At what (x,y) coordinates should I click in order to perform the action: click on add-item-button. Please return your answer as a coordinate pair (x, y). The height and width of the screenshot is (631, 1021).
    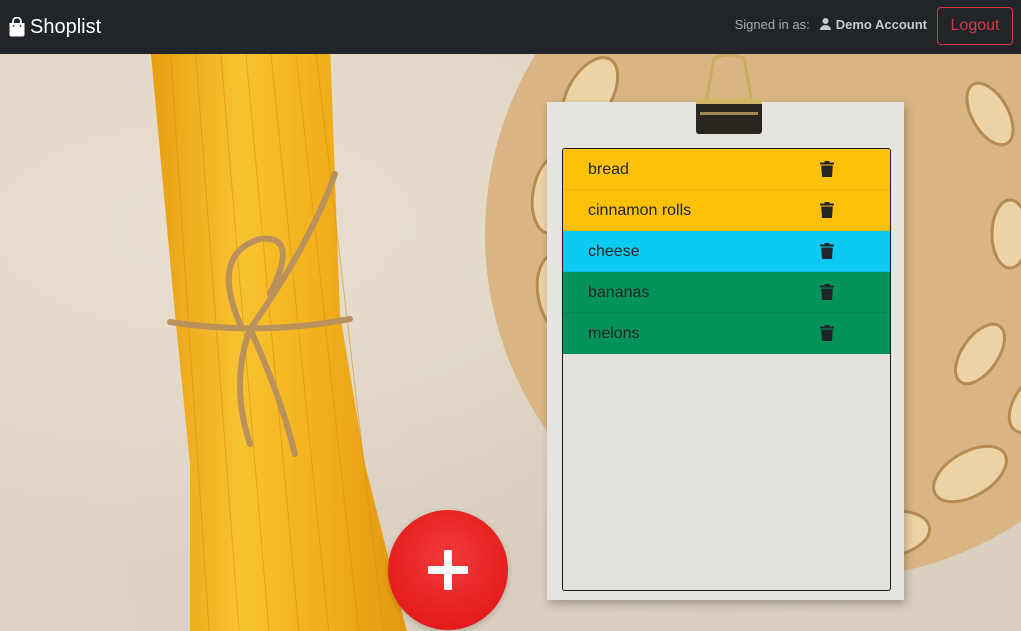
    Looking at the image, I should click on (448, 570).